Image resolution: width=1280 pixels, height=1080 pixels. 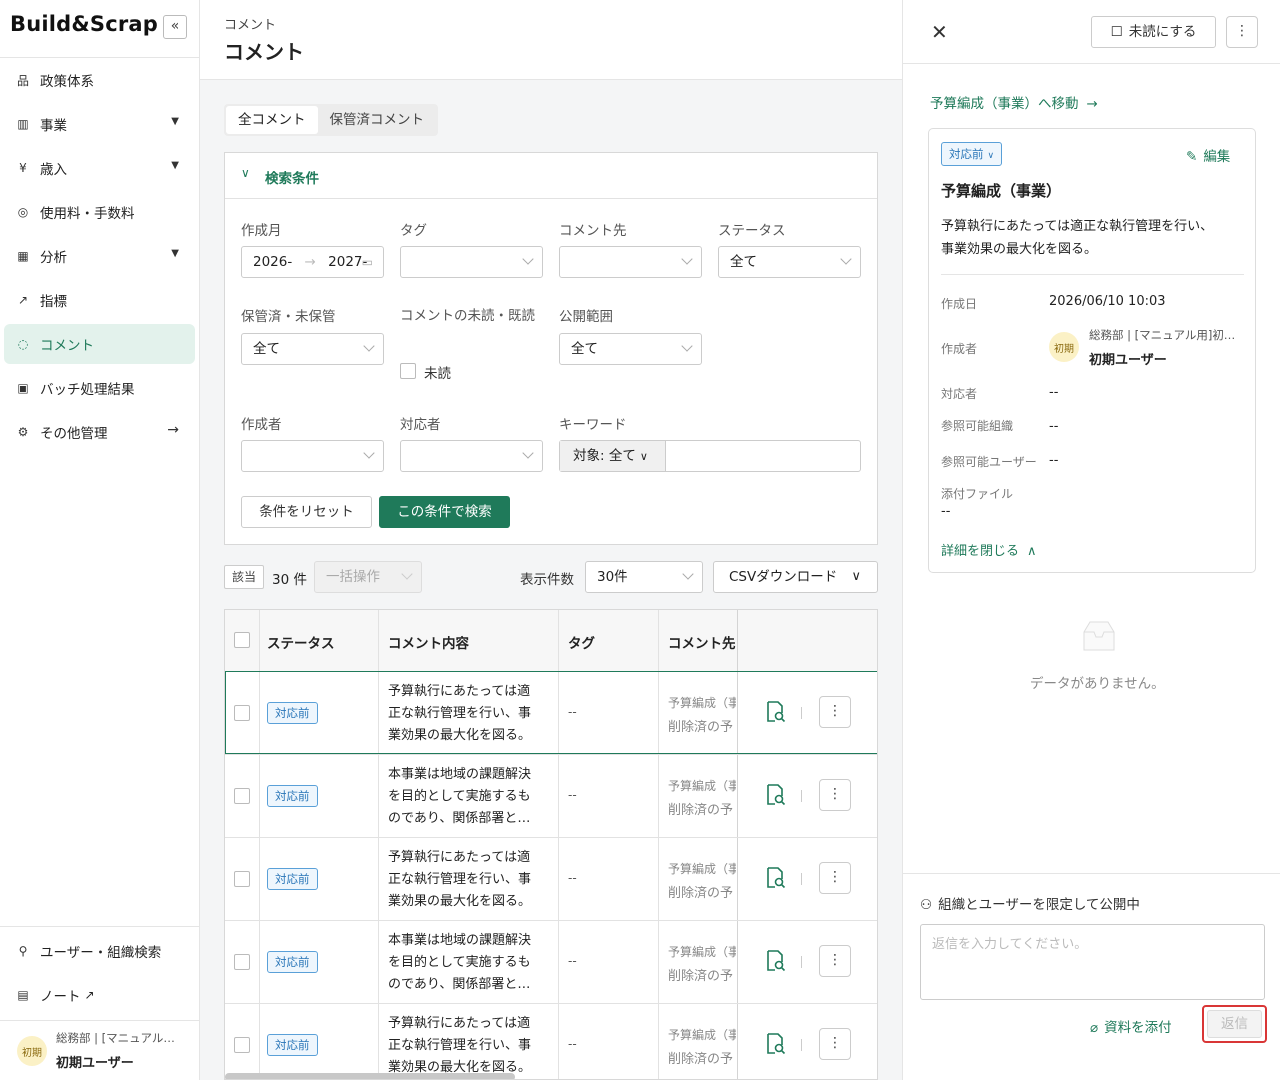 What do you see at coordinates (408, 371) in the screenshot?
I see `unread-checkbox` at bounding box center [408, 371].